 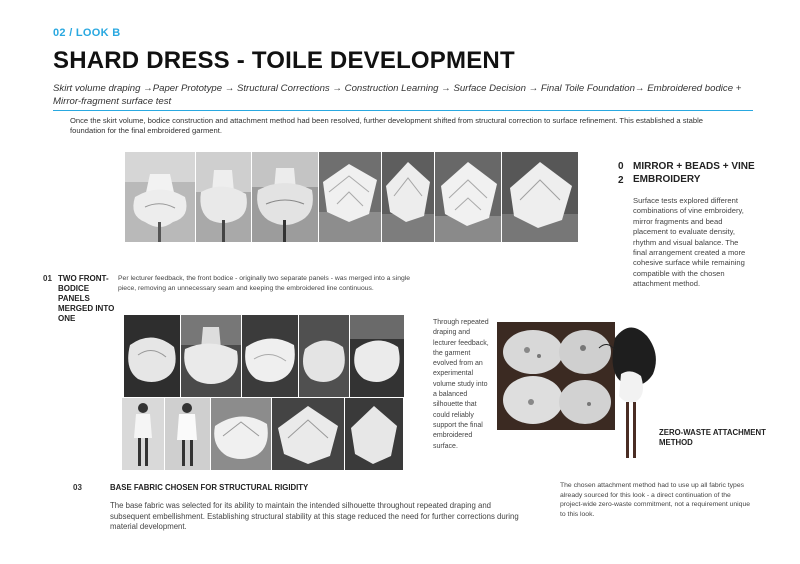 What do you see at coordinates (630, 393) in the screenshot?
I see `model-figure-photo` at bounding box center [630, 393].